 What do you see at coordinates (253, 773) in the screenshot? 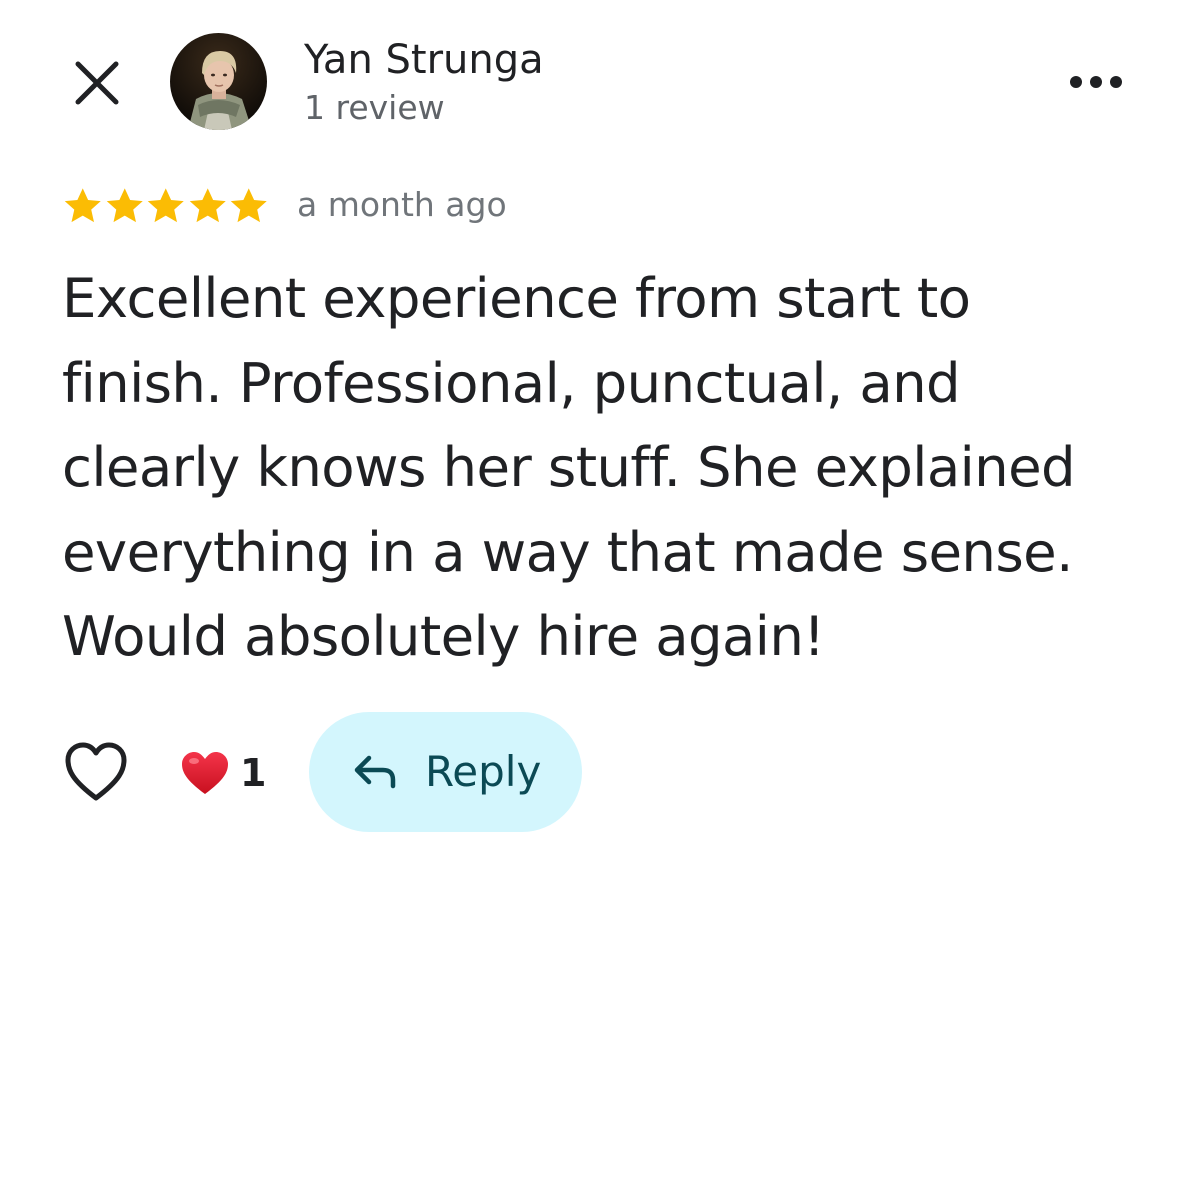
I see `reaction-count: 1` at bounding box center [253, 773].